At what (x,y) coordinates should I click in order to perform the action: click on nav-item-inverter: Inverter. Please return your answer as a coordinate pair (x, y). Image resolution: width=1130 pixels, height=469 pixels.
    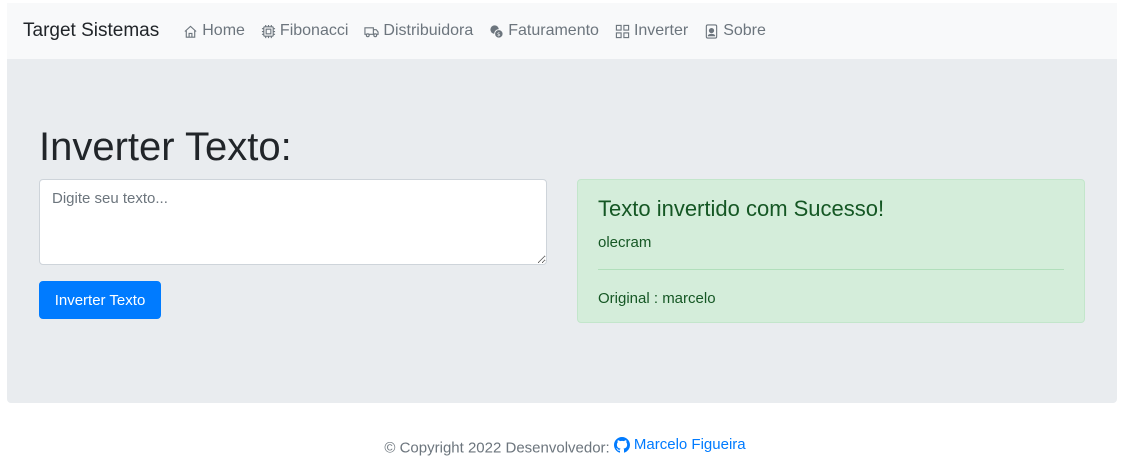
    Looking at the image, I should click on (651, 31).